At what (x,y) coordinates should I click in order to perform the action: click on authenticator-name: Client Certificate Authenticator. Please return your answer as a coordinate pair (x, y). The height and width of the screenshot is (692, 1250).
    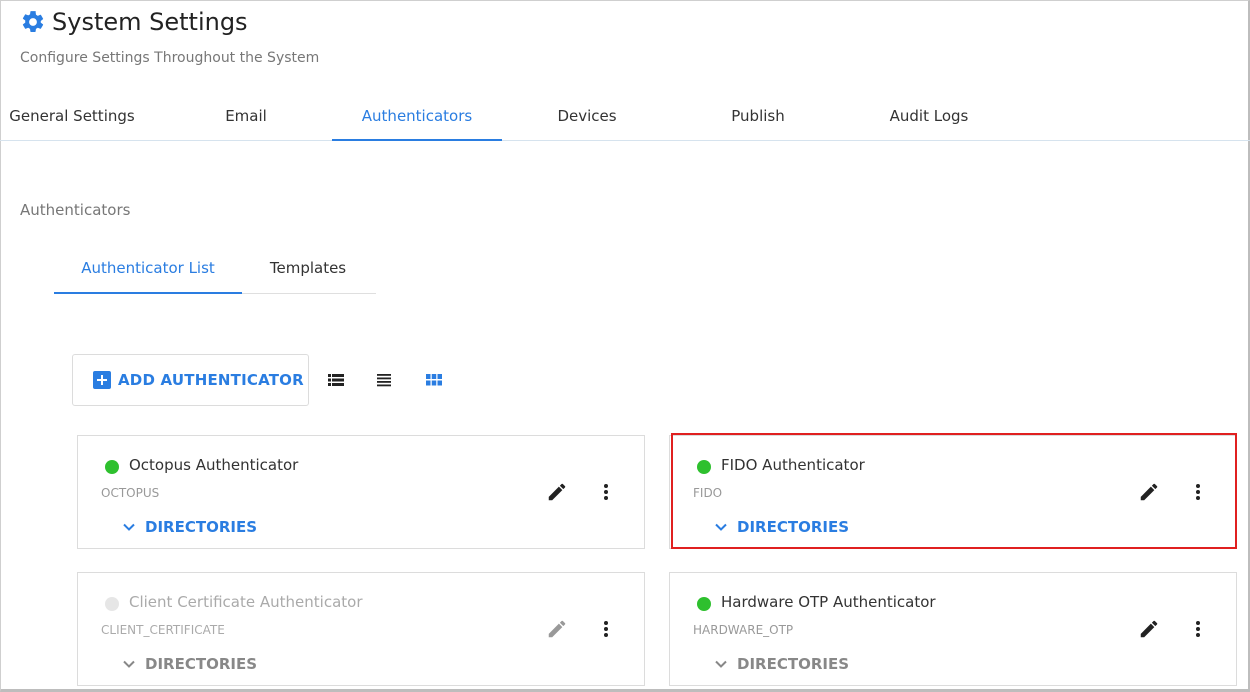
    Looking at the image, I should click on (246, 602).